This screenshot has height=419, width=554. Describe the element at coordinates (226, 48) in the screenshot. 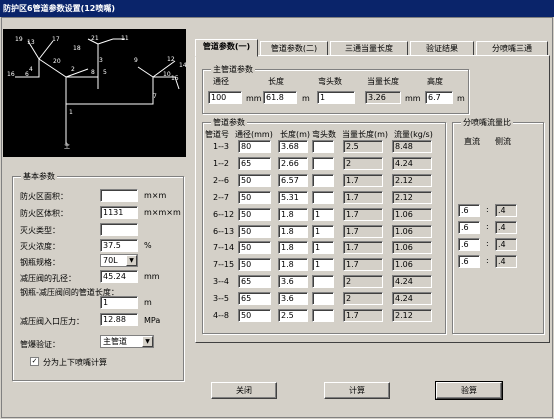

I see `tab-pipe-params-1: 管道参数(一)` at that location.